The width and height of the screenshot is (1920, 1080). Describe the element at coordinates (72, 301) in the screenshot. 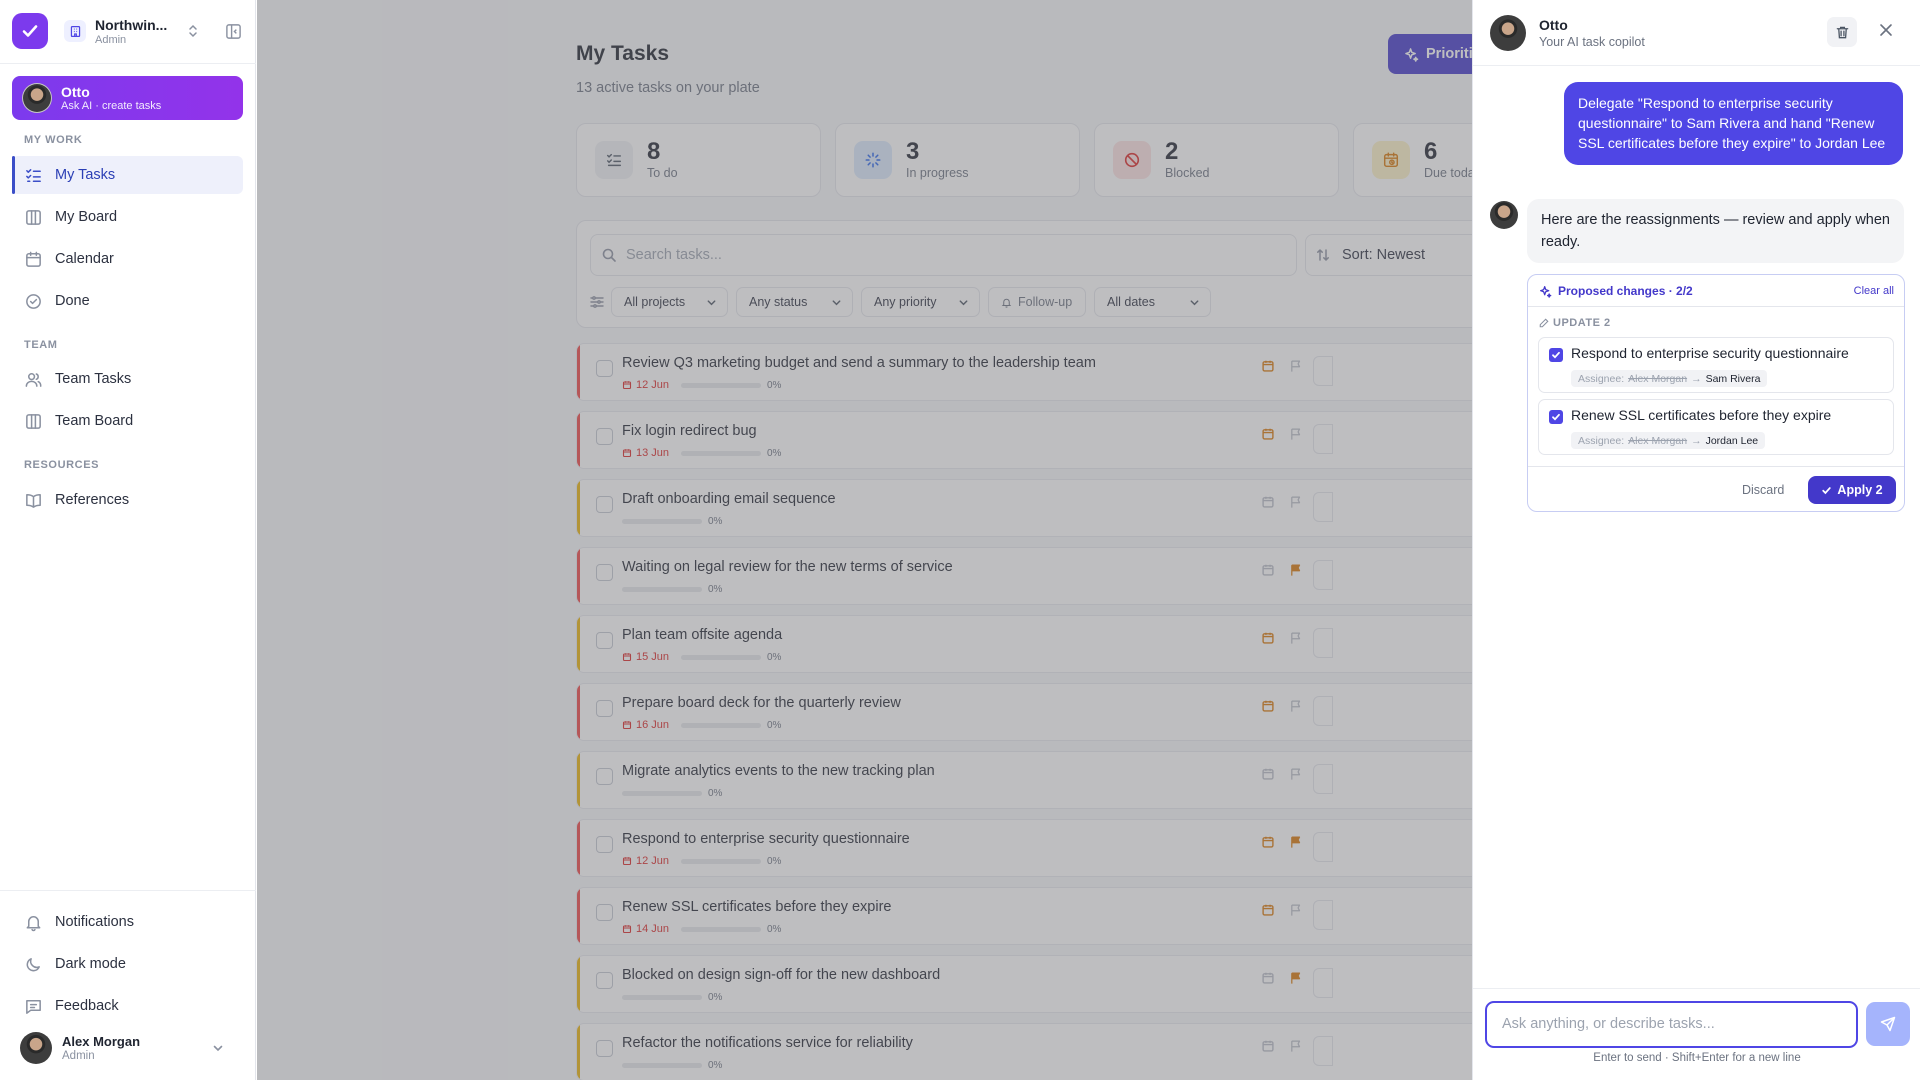

I see `nav-label: Done` at that location.